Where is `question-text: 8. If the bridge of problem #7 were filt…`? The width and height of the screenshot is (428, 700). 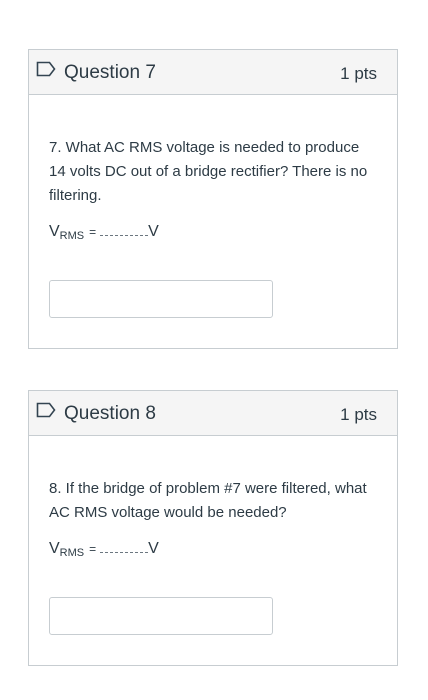
question-text: 8. If the bridge of problem #7 were filt… is located at coordinates (208, 500).